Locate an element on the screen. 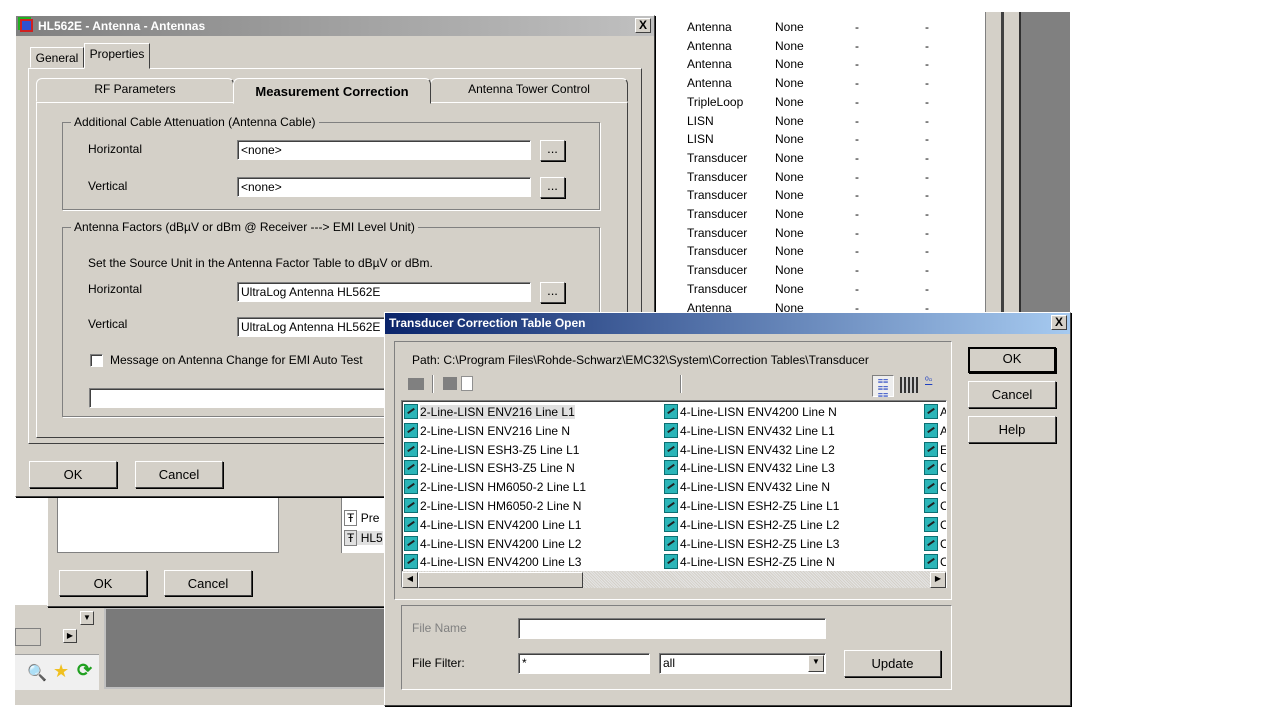  list-cell-type: TripleLoop is located at coordinates (715, 102).